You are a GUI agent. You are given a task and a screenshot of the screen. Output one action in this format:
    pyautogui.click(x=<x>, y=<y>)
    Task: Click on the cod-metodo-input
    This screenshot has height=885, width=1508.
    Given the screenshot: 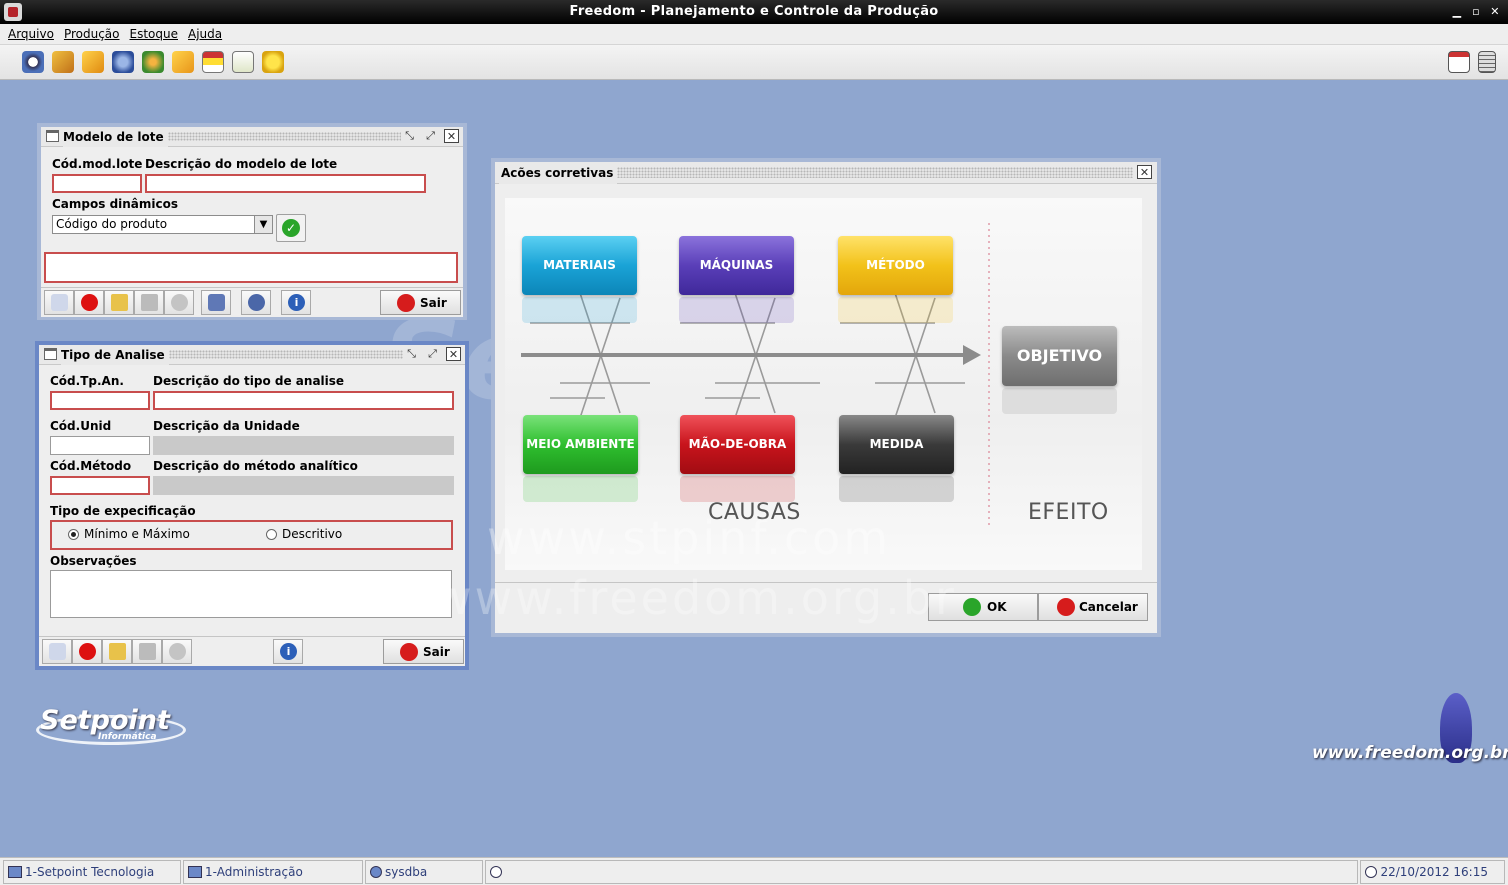 What is the action you would take?
    pyautogui.click(x=100, y=485)
    